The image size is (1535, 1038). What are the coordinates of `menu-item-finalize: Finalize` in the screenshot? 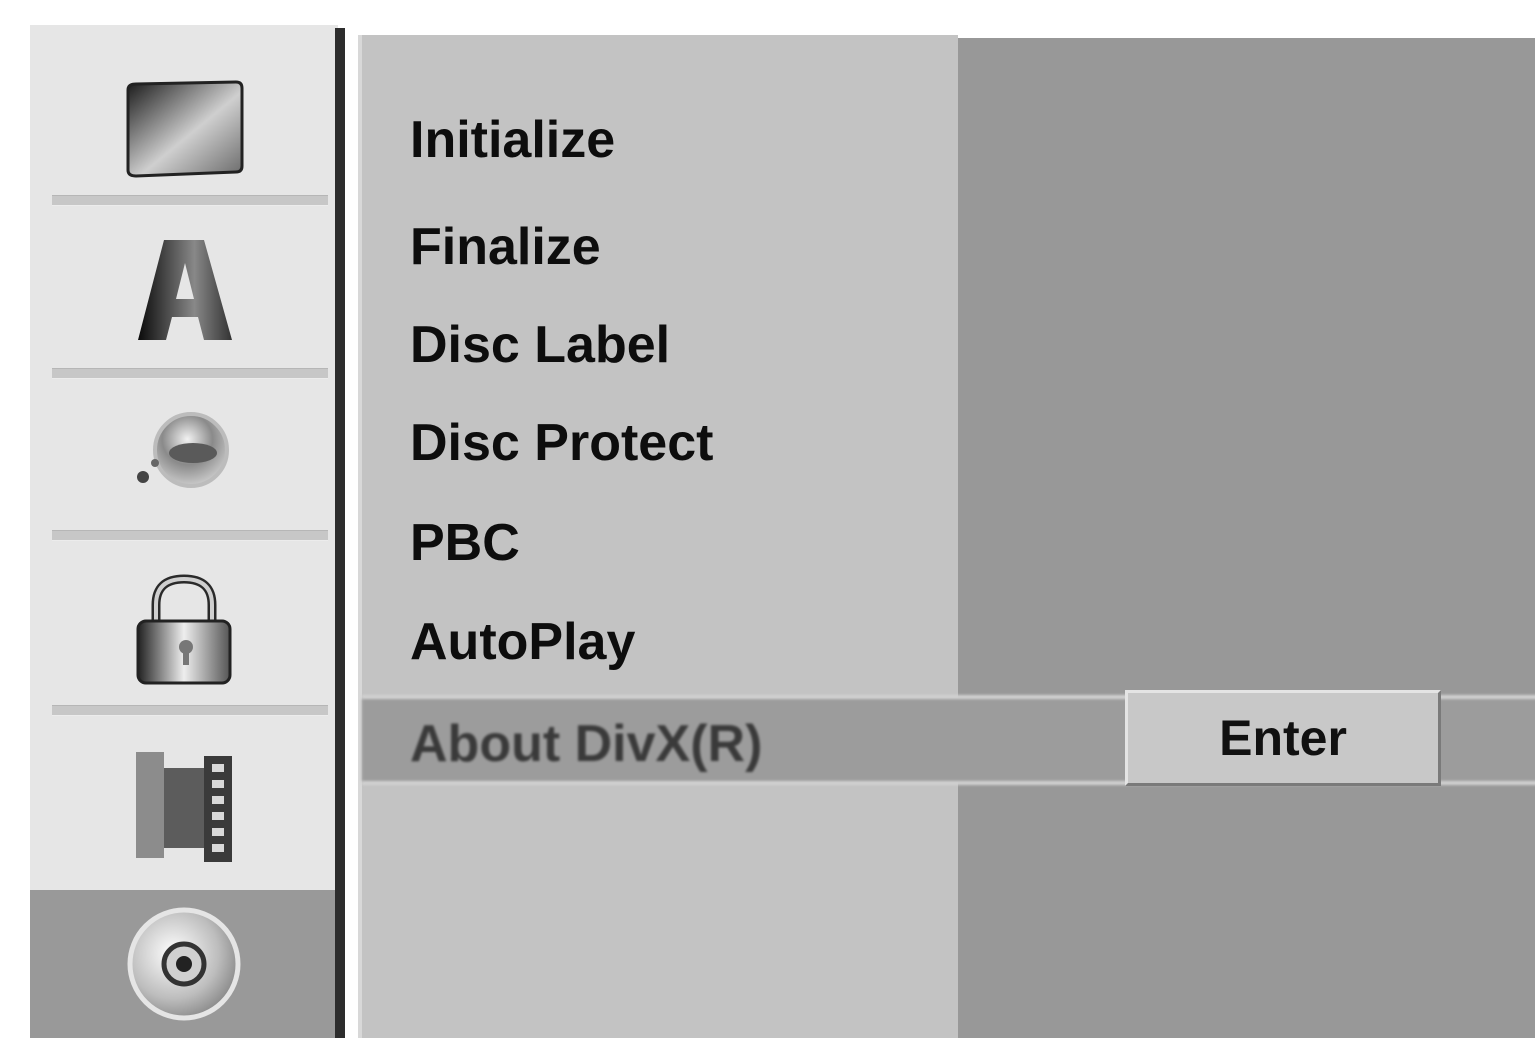 It's located at (505, 247).